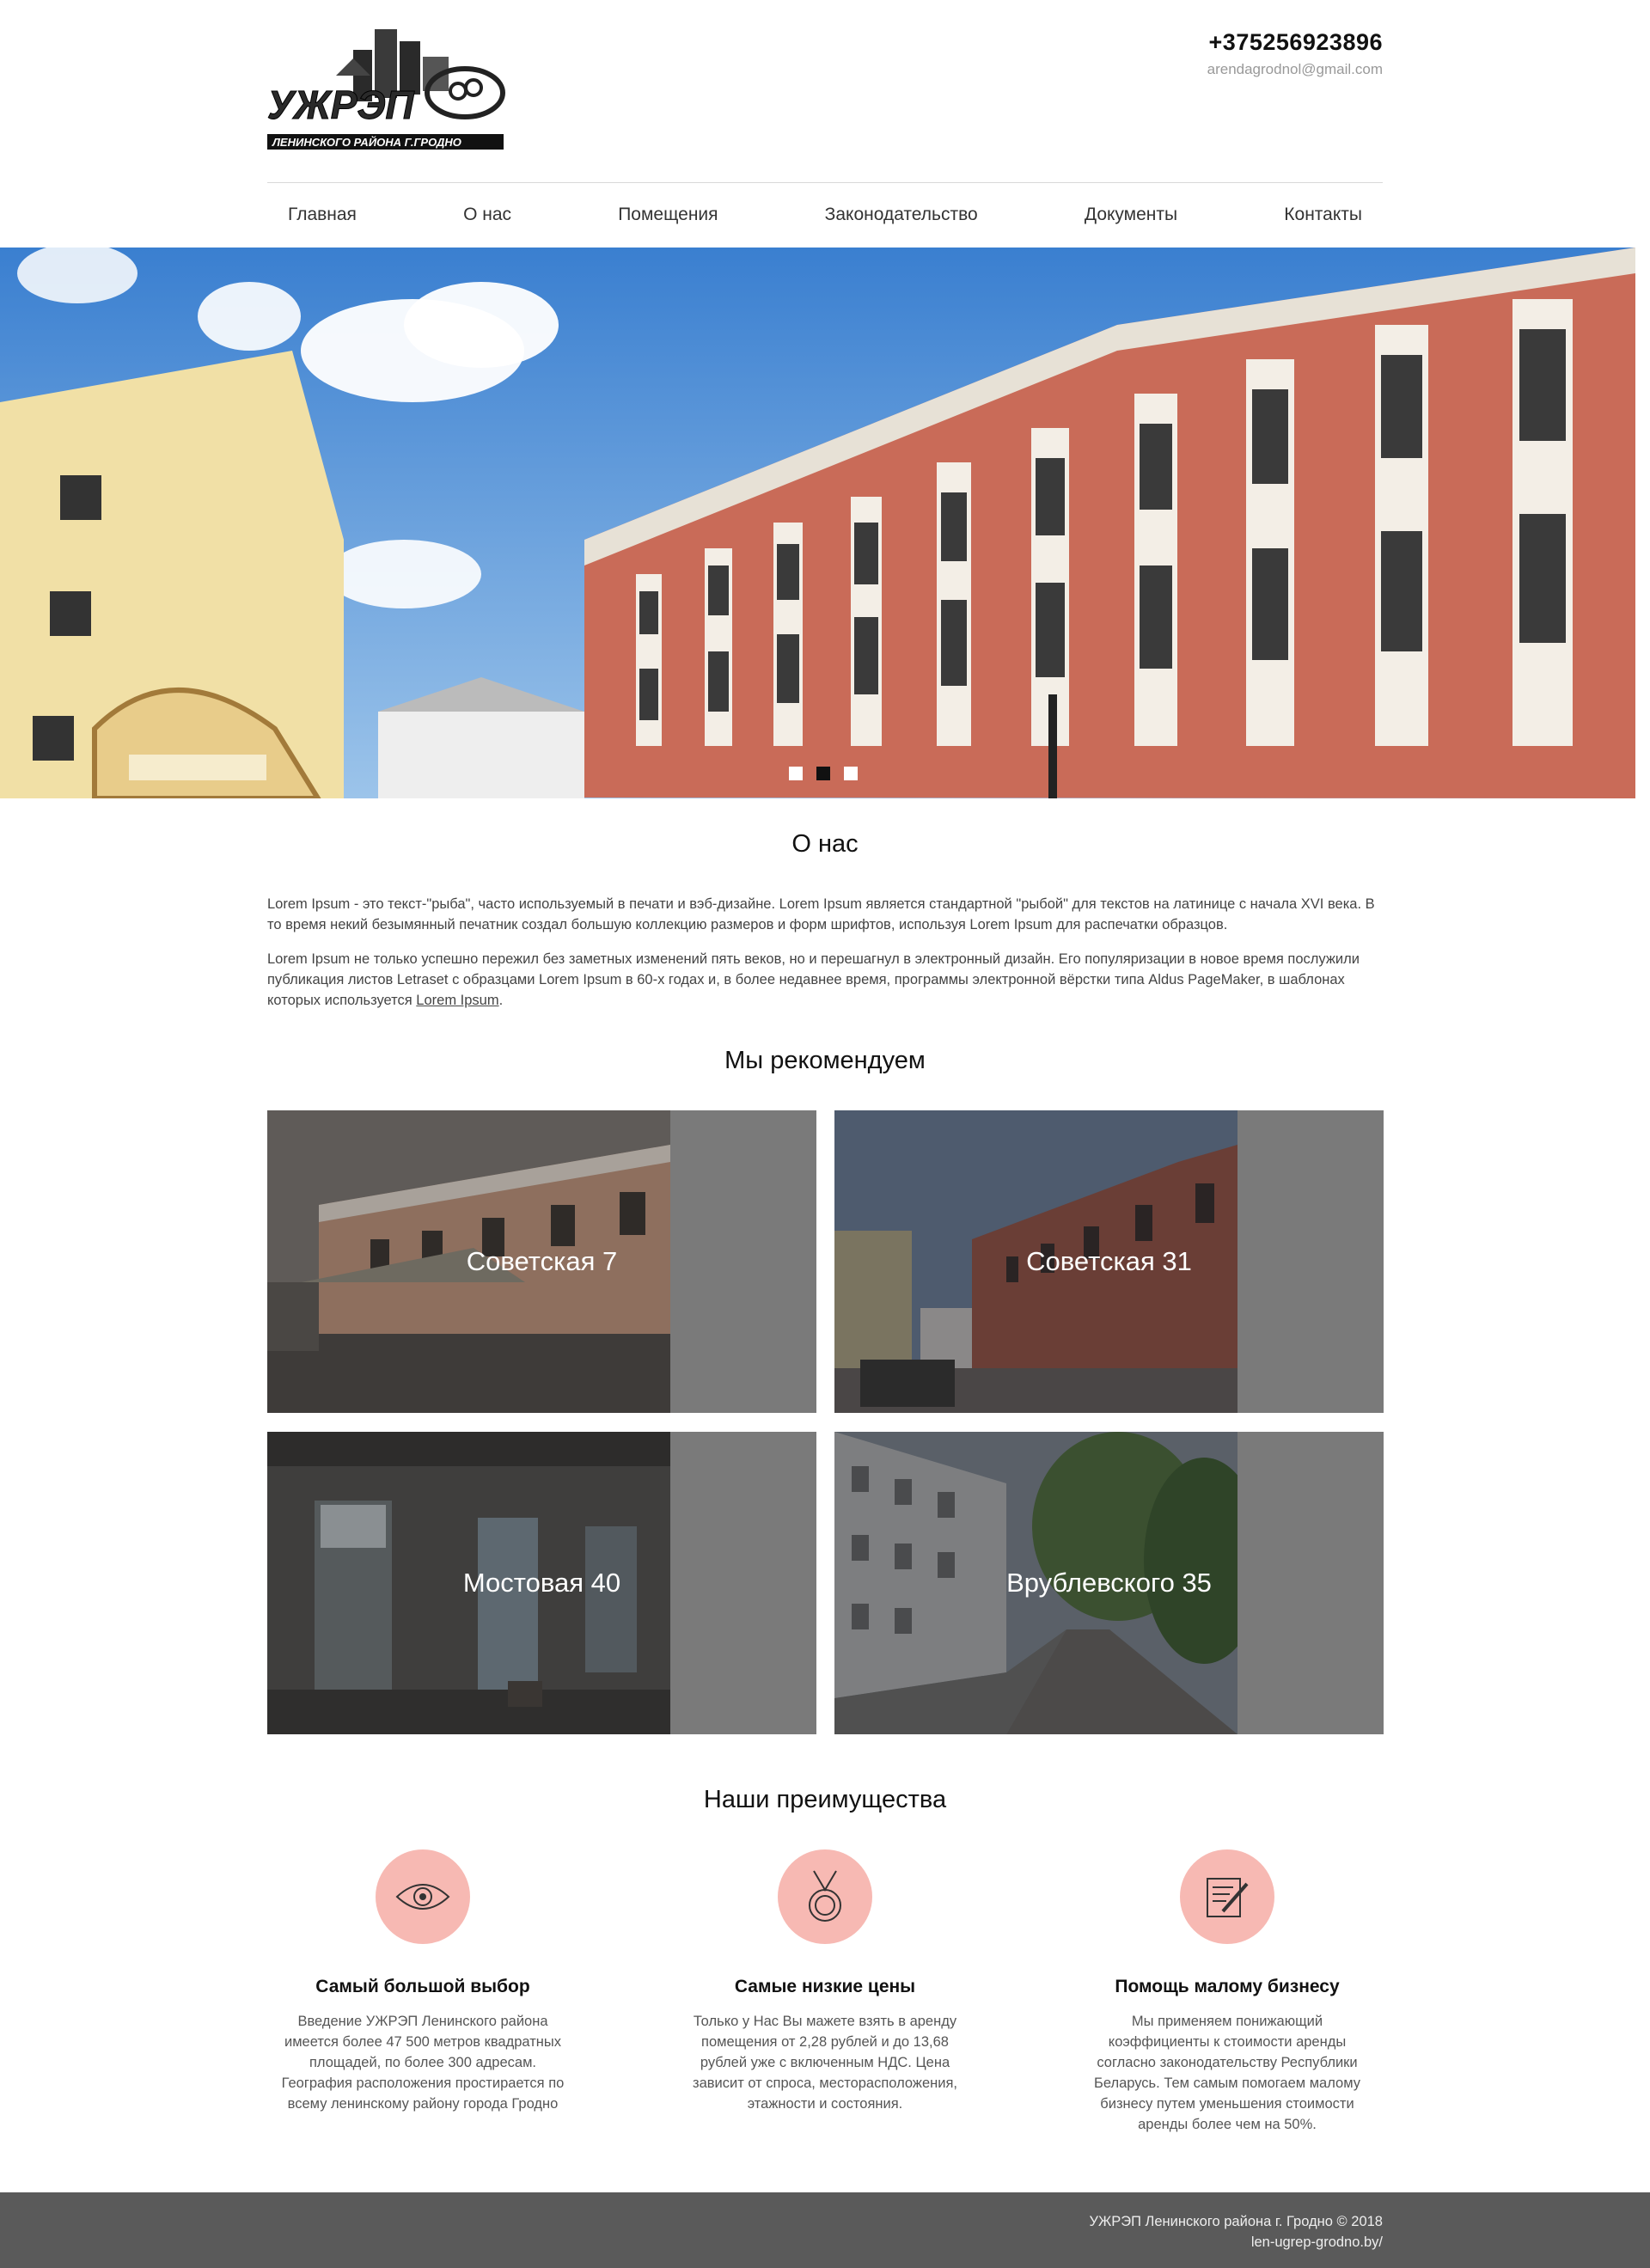 This screenshot has width=1650, height=2268. Describe the element at coordinates (1323, 215) in the screenshot. I see `nav-item-contacts: Контакты` at that location.